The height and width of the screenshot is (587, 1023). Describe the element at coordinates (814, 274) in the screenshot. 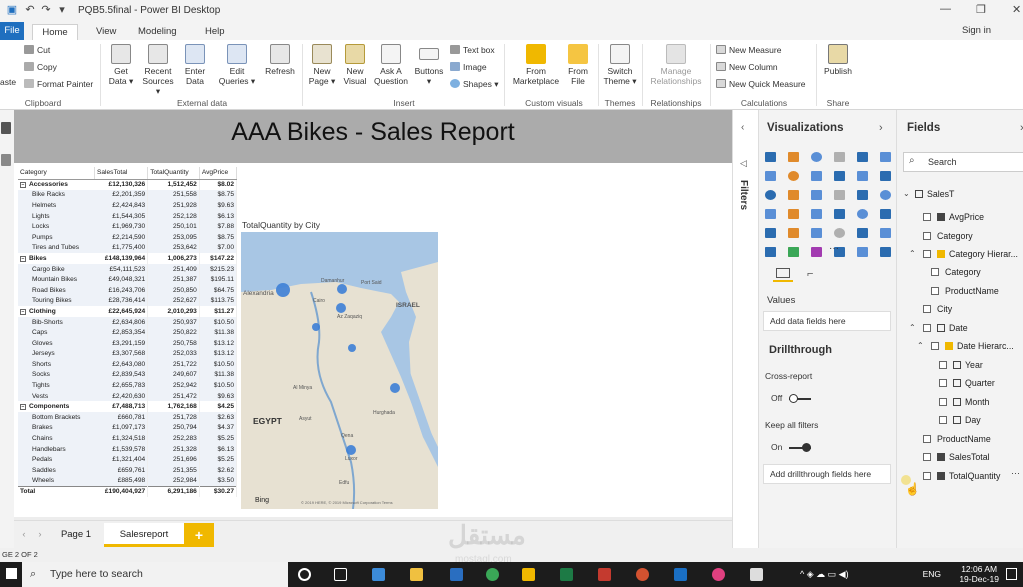

I see `format-paint-roller-icon: ⌐` at that location.